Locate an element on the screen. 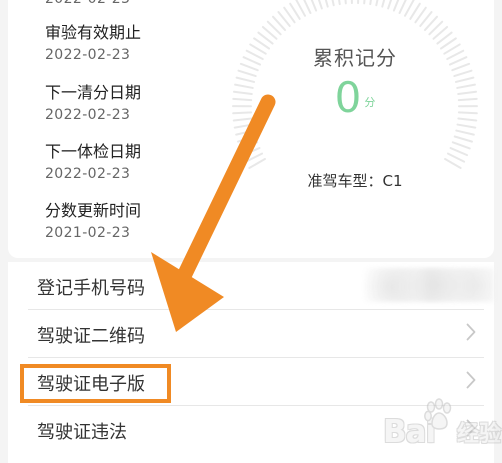 Image resolution: width=502 pixels, height=463 pixels. score-unit: 分 is located at coordinates (370, 102).